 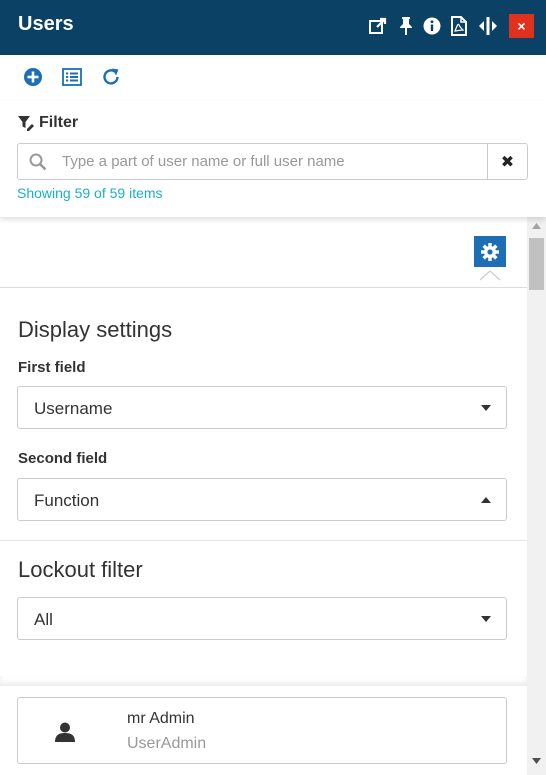 I want to click on list-view-button, so click(x=72, y=77).